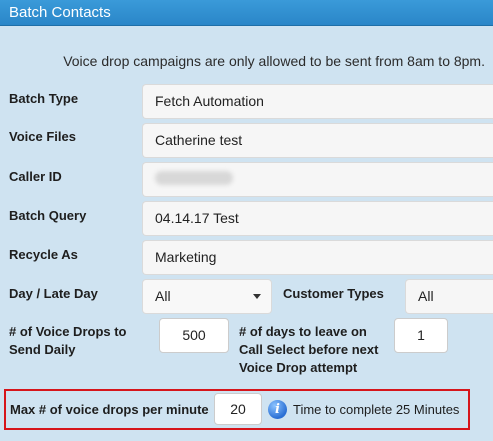 The height and width of the screenshot is (441, 493). Describe the element at coordinates (35, 176) in the screenshot. I see `caller-id-label: Caller ID` at that location.